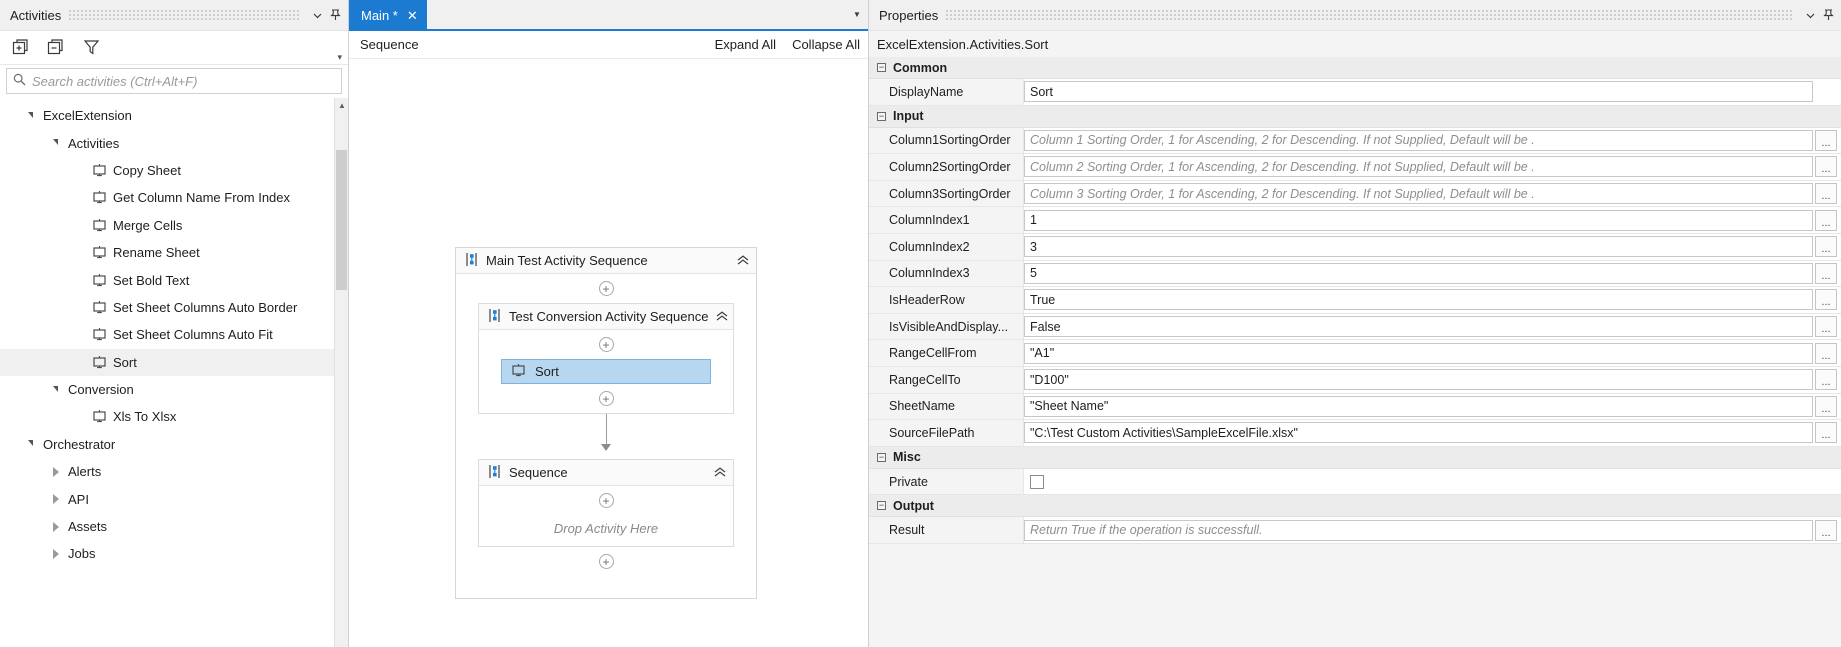 The height and width of the screenshot is (647, 1841). Describe the element at coordinates (174, 225) in the screenshot. I see `tree-item-merge-cells: Merge Cells` at that location.